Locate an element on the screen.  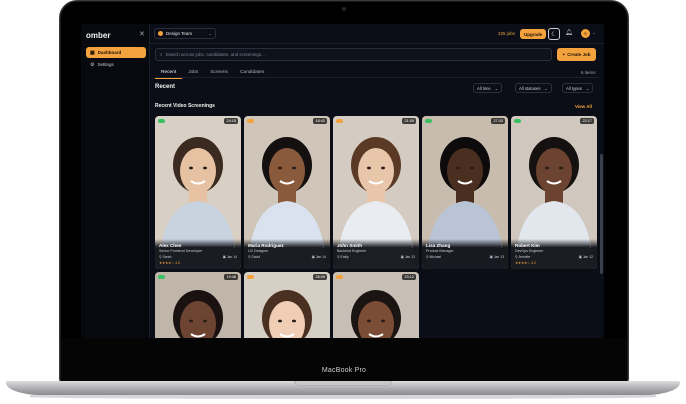
interviewer-name: David is located at coordinates (256, 257).